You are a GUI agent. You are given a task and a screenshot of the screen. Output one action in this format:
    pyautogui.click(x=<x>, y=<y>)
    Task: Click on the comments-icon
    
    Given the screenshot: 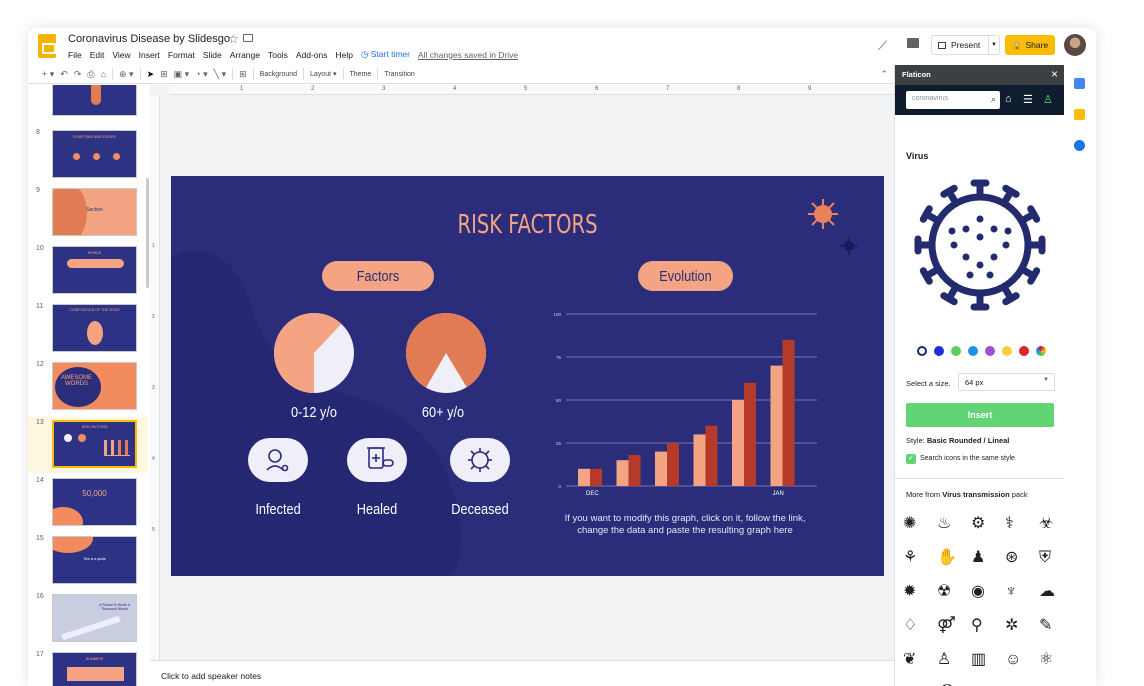 What is the action you would take?
    pyautogui.click(x=913, y=43)
    